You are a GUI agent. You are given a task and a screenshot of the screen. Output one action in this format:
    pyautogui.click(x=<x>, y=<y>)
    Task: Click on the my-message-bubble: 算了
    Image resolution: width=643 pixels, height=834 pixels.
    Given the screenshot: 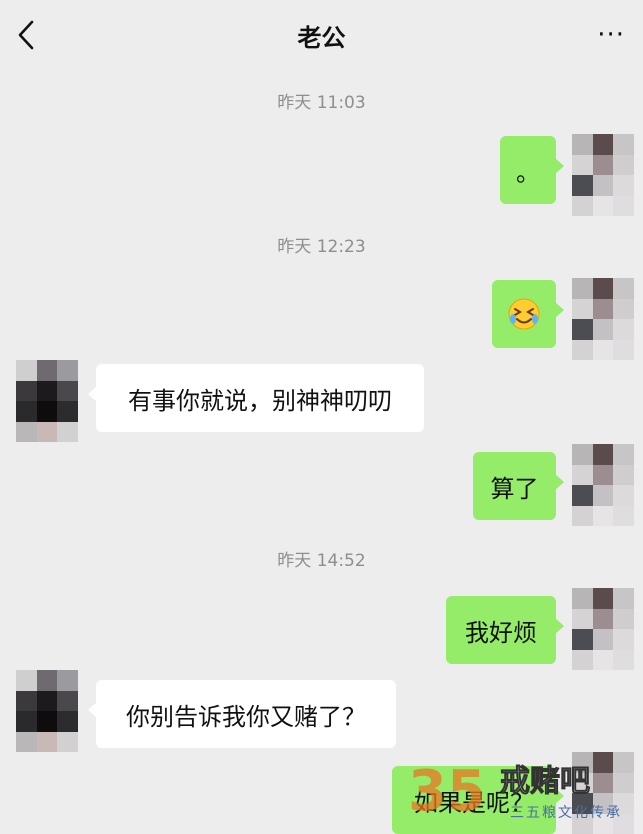 What is the action you would take?
    pyautogui.click(x=518, y=486)
    